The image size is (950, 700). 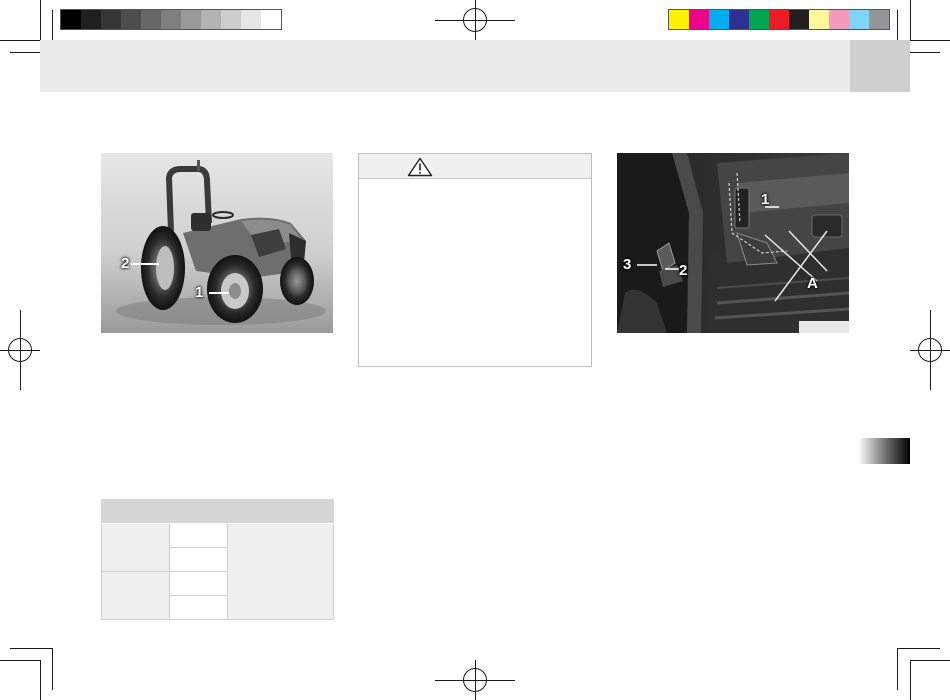 I want to click on table-value-cell, so click(x=280, y=571).